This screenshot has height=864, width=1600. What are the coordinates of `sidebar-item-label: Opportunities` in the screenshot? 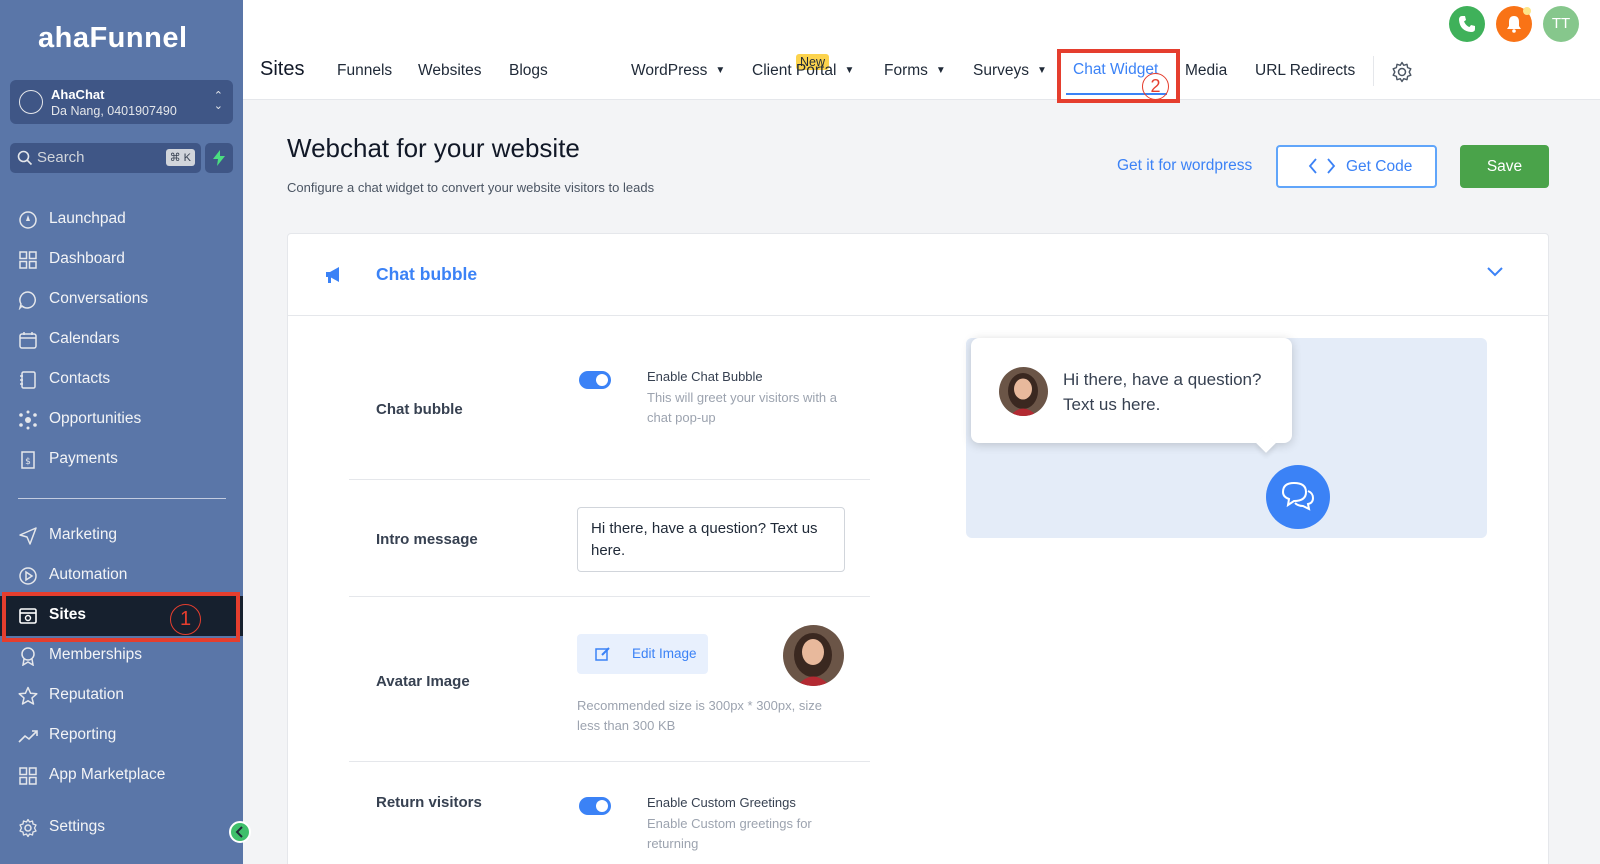 It's located at (95, 418).